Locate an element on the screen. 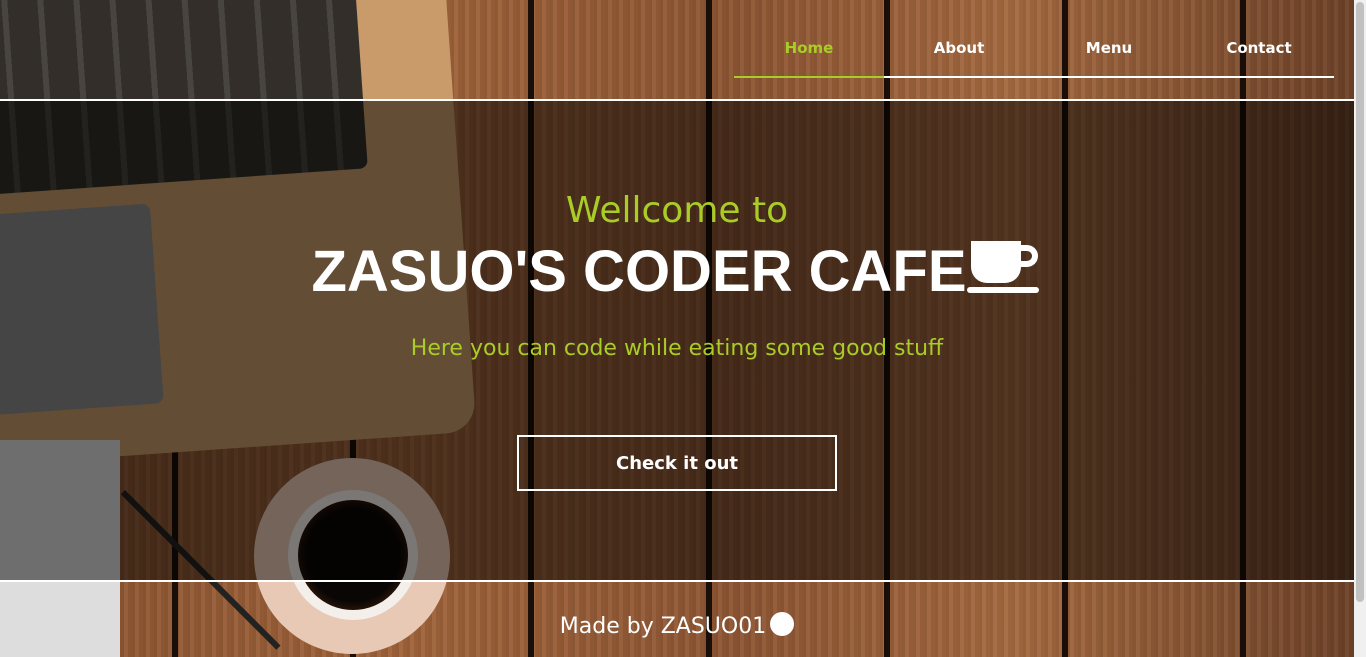 This screenshot has width=1366, height=657. github-icon is located at coordinates (782, 624).